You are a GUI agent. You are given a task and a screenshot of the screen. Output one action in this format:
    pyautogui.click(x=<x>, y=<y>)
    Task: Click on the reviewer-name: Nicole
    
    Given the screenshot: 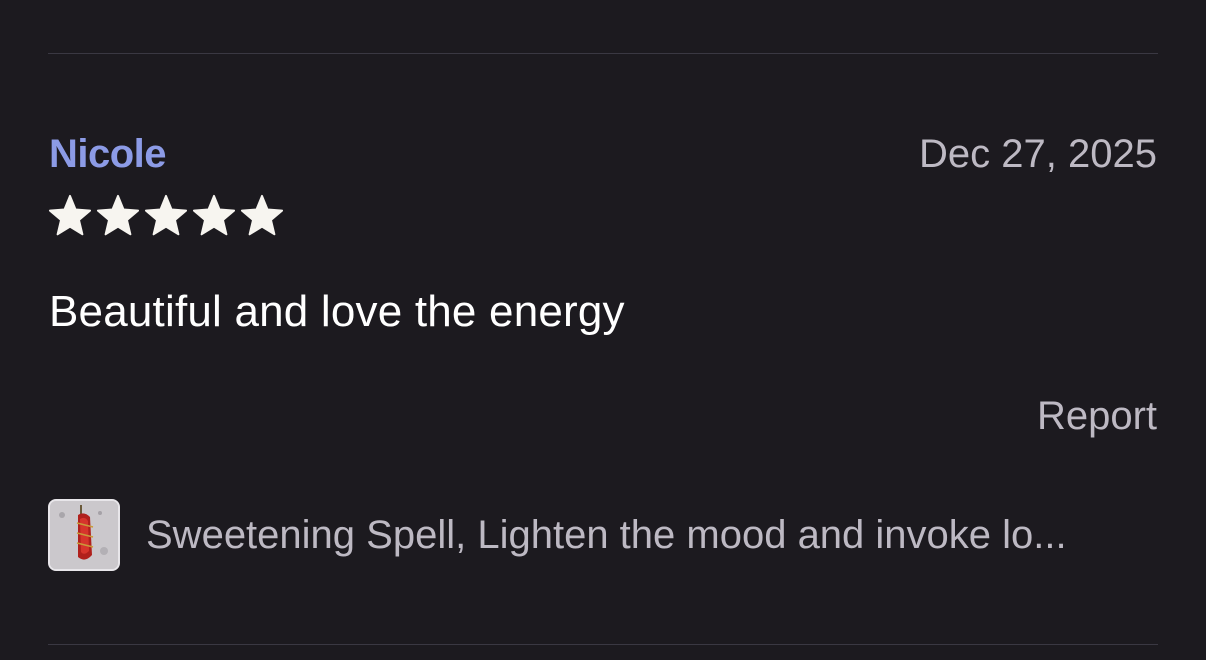 What is the action you would take?
    pyautogui.click(x=108, y=154)
    